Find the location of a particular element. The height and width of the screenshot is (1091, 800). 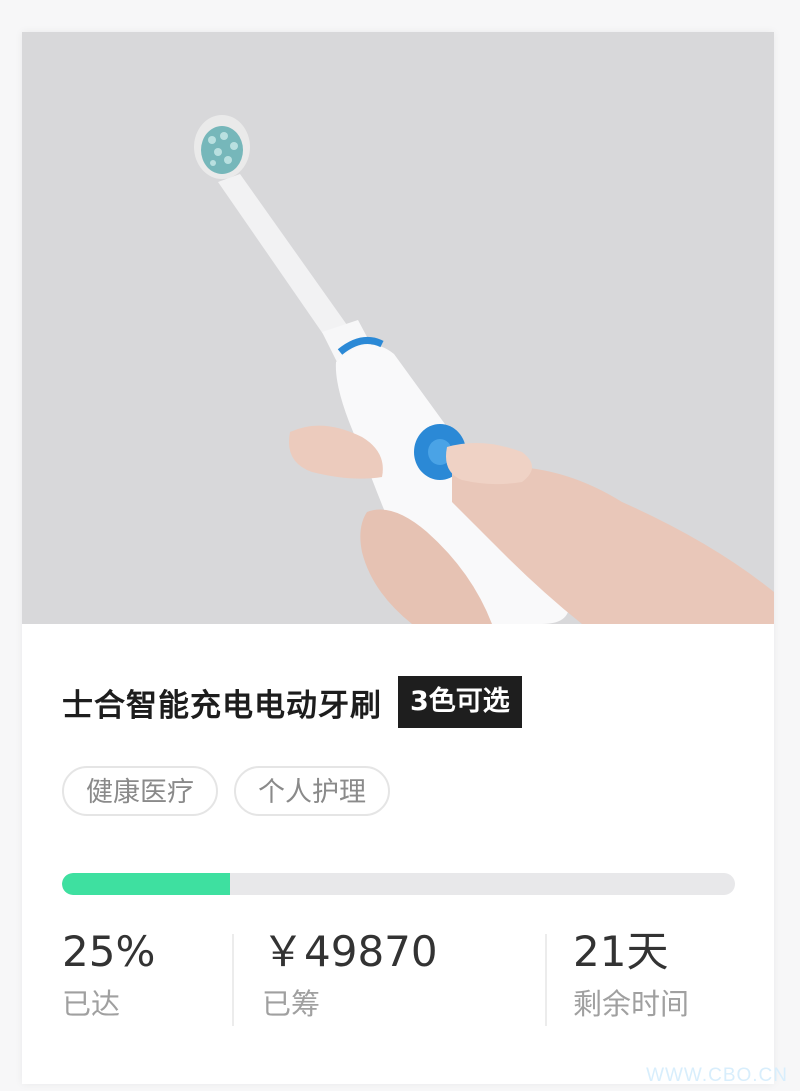

days-label: 剩余时间 is located at coordinates (631, 1004).